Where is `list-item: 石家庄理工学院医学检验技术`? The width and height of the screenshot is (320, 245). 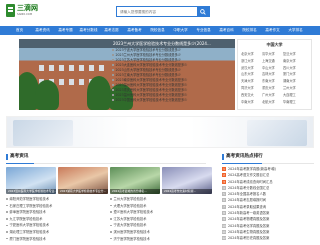 list-item: 石家庄理工学院医学检验技术 is located at coordinates (56, 206).